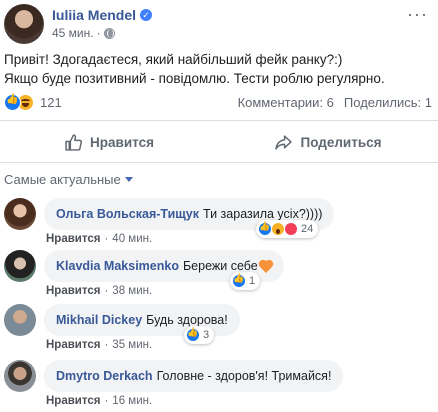 Image resolution: width=438 pixels, height=412 pixels. What do you see at coordinates (51, 102) in the screenshot?
I see `reactions-count: 121` at bounding box center [51, 102].